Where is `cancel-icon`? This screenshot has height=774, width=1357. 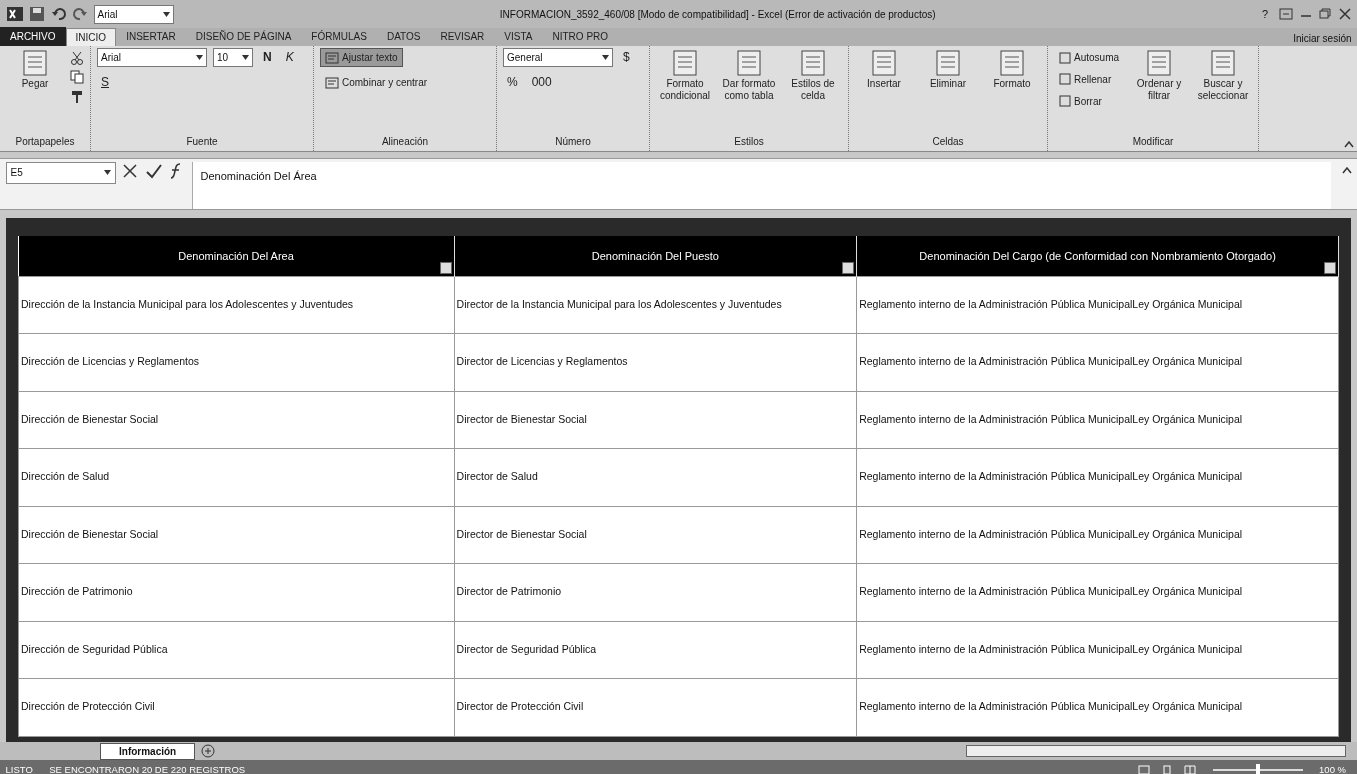 cancel-icon is located at coordinates (130, 170).